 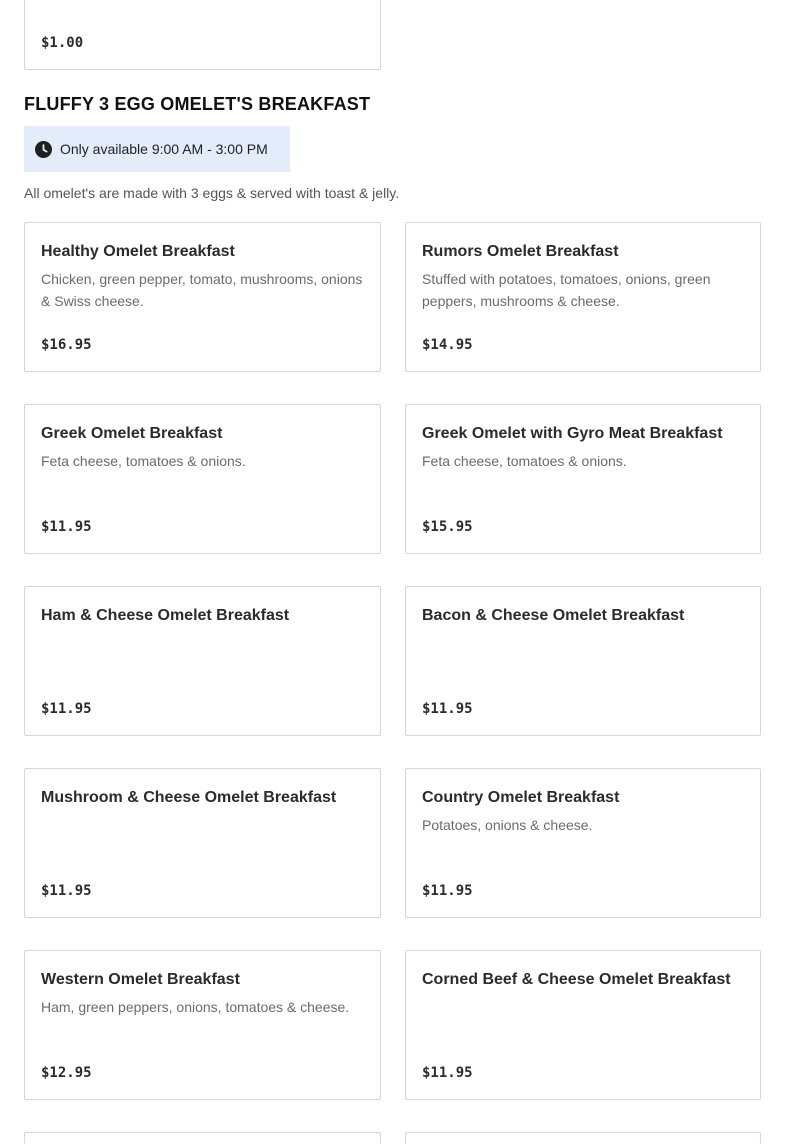 What do you see at coordinates (43, 149) in the screenshot?
I see `clock-icon` at bounding box center [43, 149].